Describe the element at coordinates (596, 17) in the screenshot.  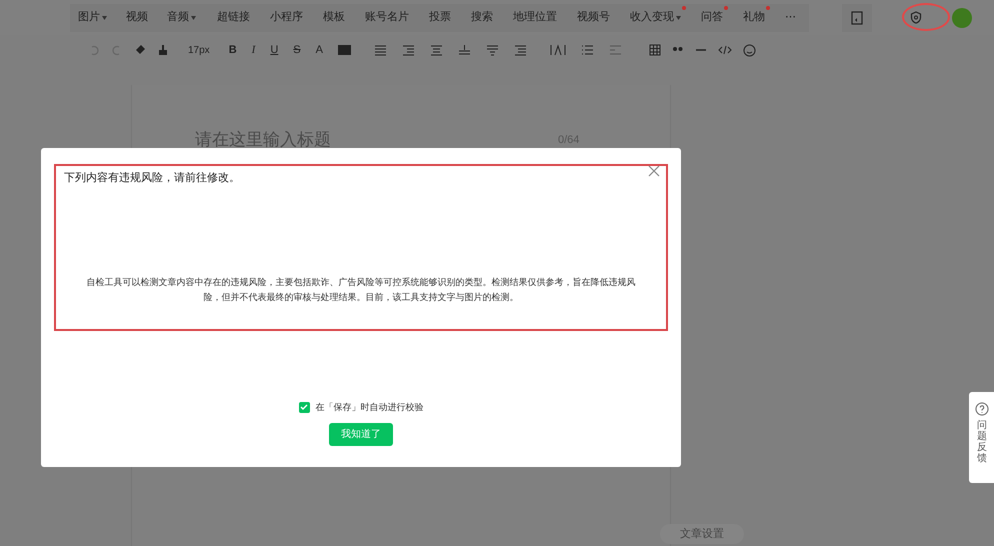
I see `menu-item: 视频号` at that location.